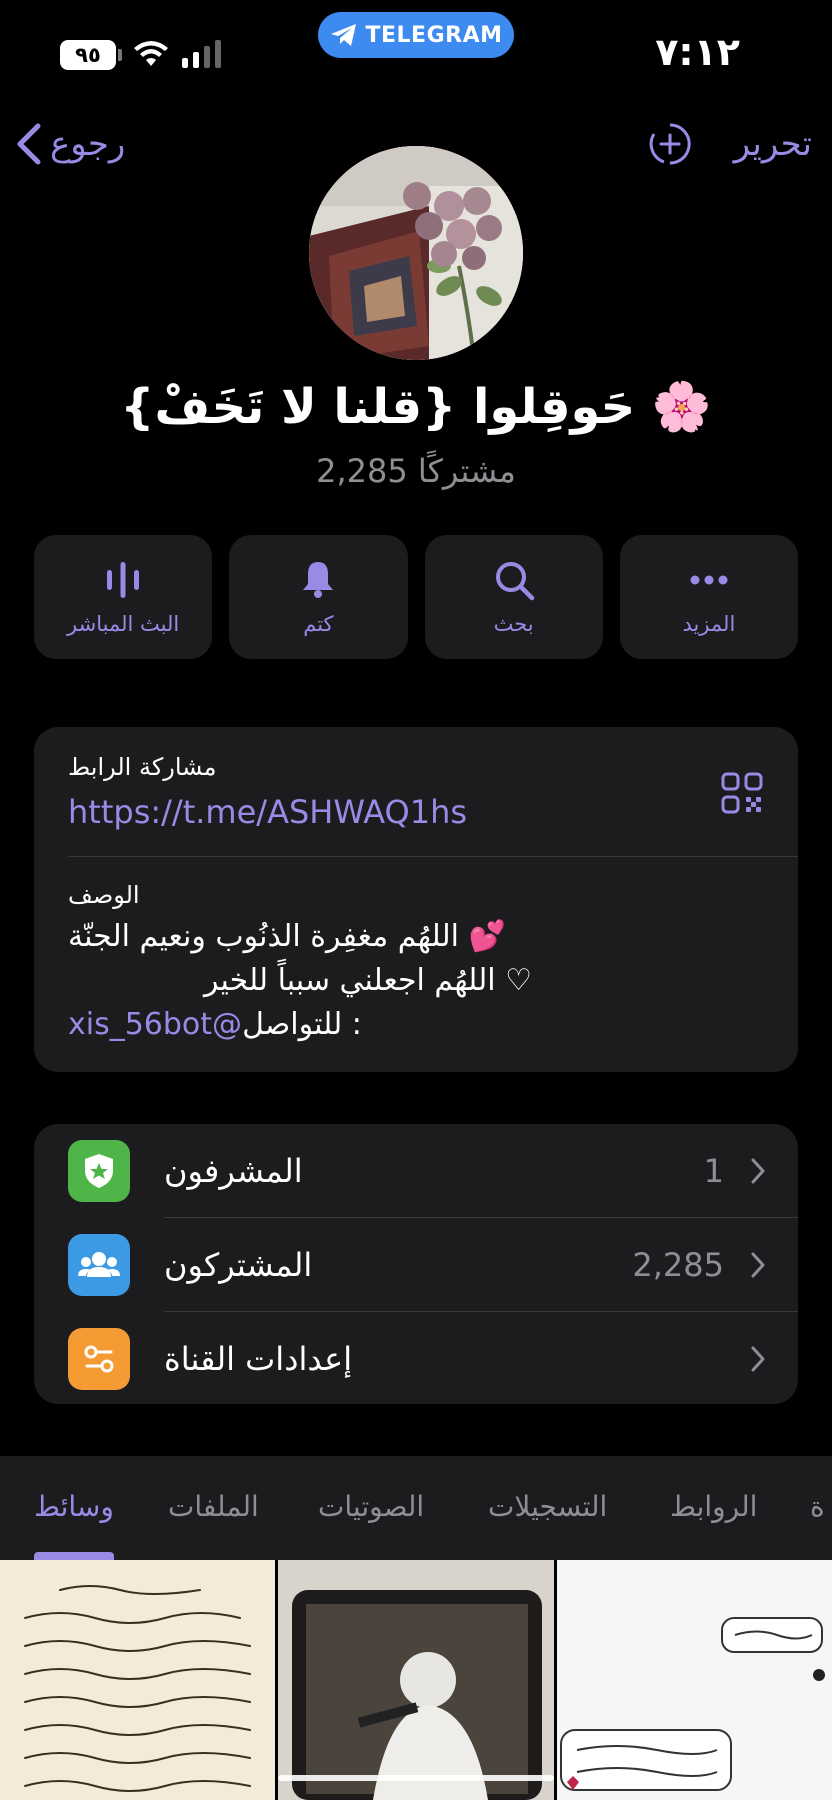  I want to click on settings-toggle-icon, so click(99, 1358).